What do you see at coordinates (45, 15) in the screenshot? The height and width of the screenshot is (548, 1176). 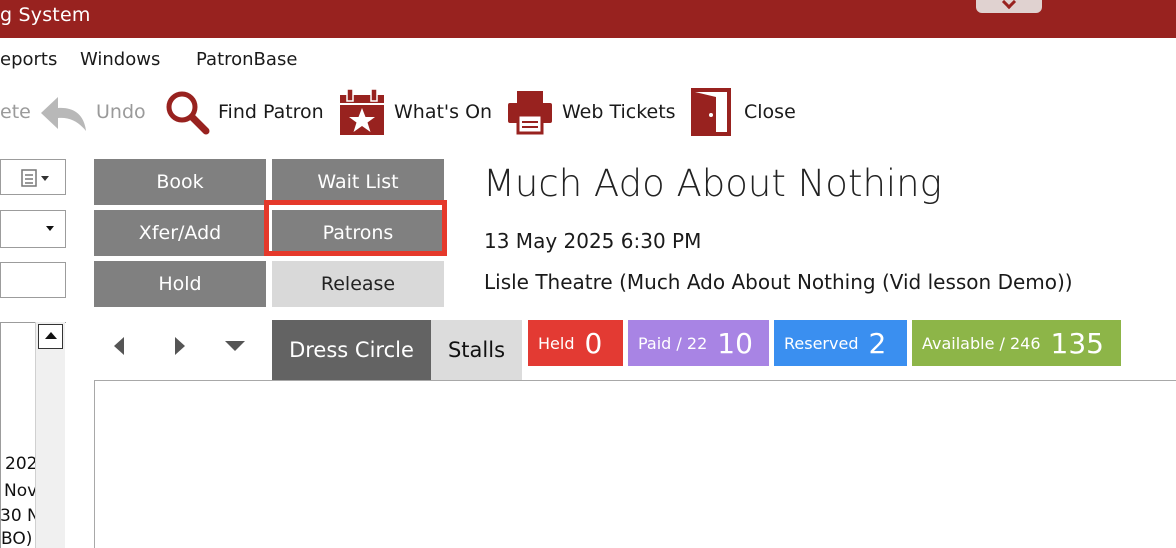 I see `window-title: g System` at bounding box center [45, 15].